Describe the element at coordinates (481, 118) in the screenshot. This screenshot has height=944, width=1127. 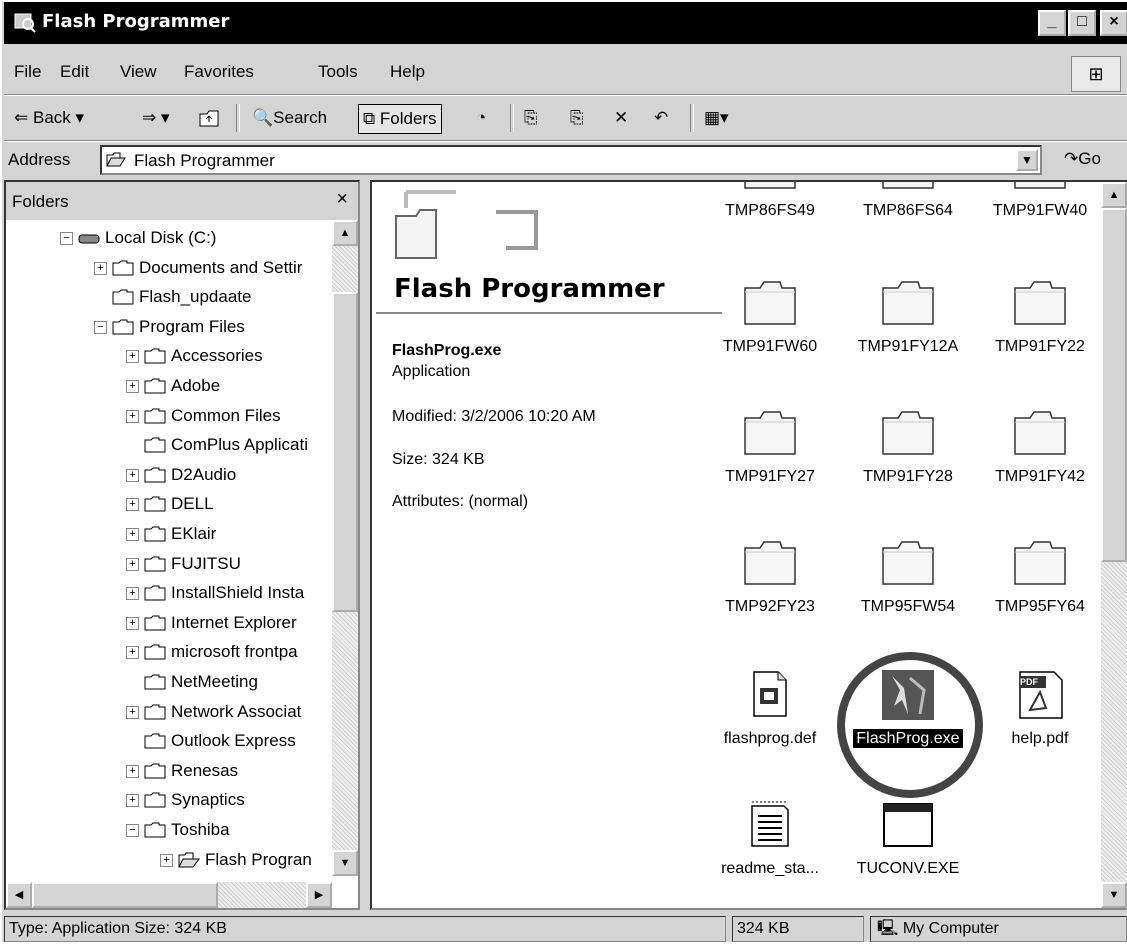
I see `history-button: ◔` at that location.